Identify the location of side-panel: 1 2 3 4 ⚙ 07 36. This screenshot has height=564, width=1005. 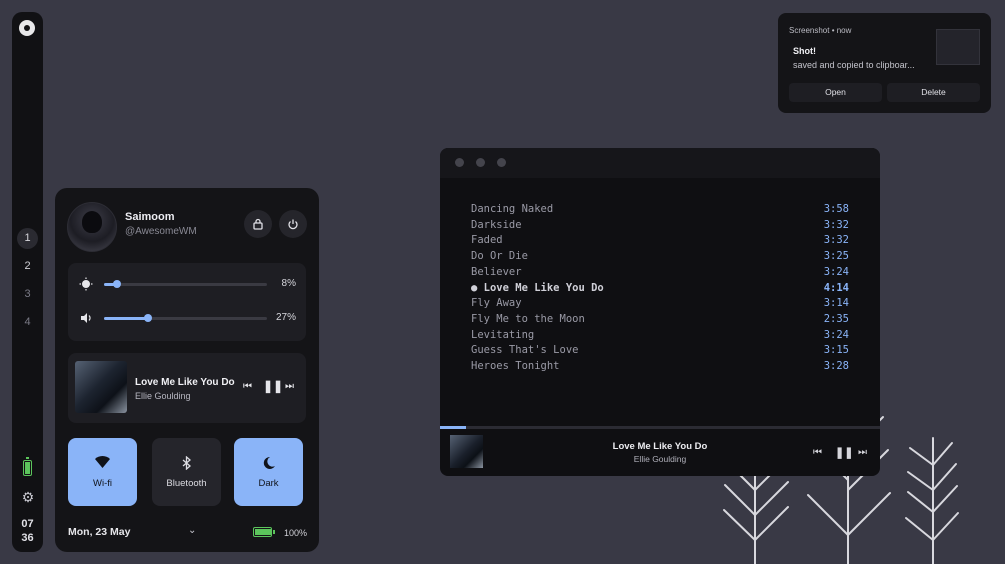
(27, 282).